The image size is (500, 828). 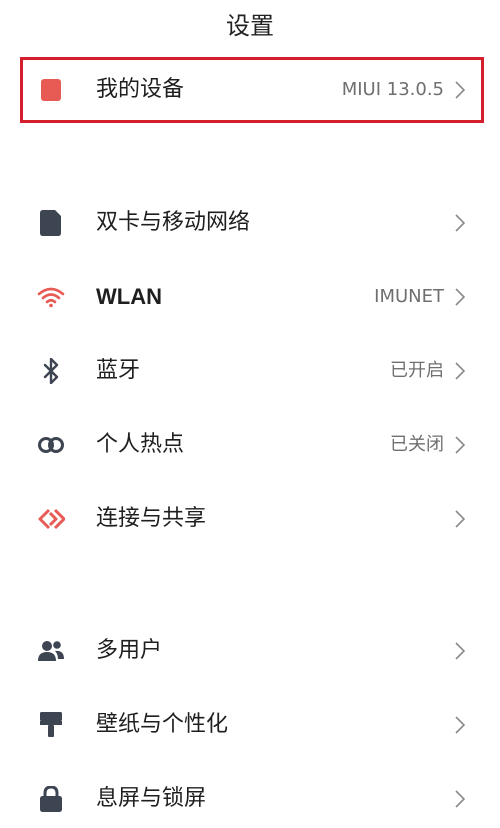 What do you see at coordinates (129, 650) in the screenshot?
I see `multi-user-label: 多用户` at bounding box center [129, 650].